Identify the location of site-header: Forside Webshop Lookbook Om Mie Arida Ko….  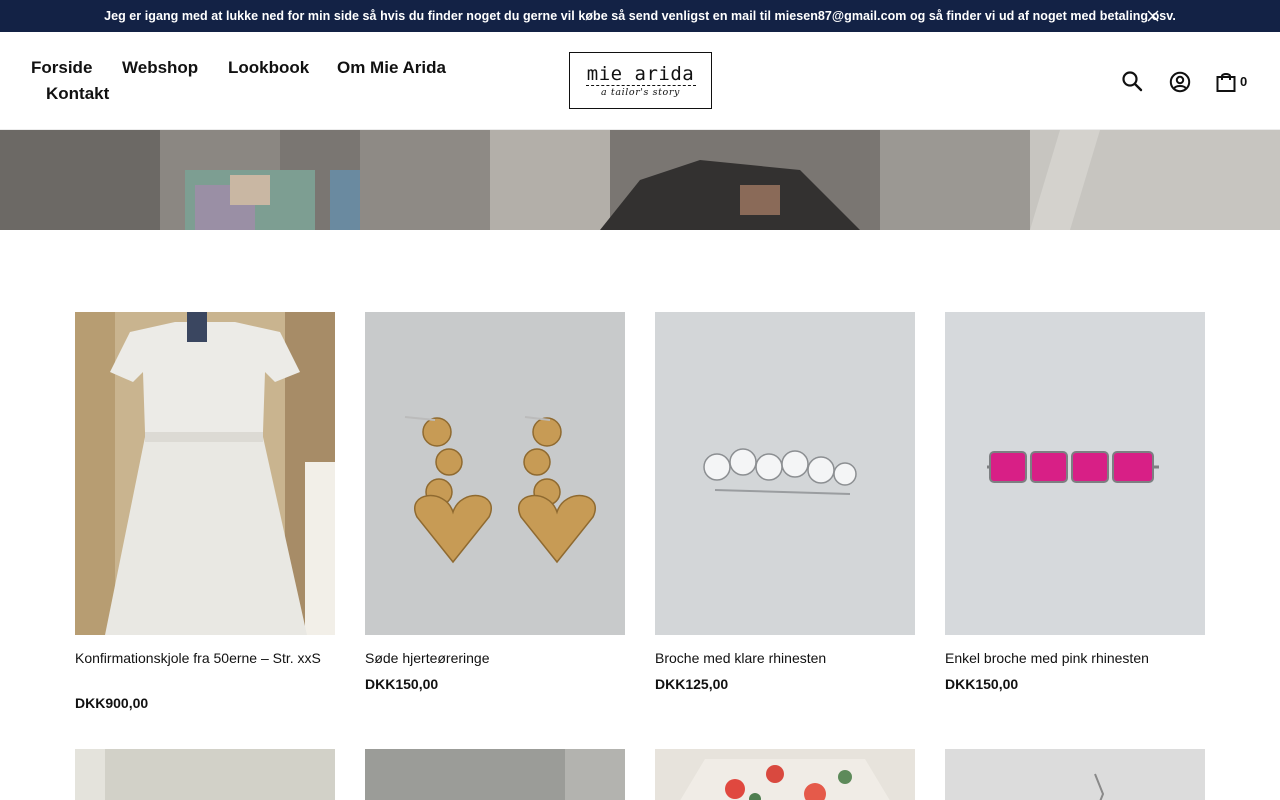
(640, 81).